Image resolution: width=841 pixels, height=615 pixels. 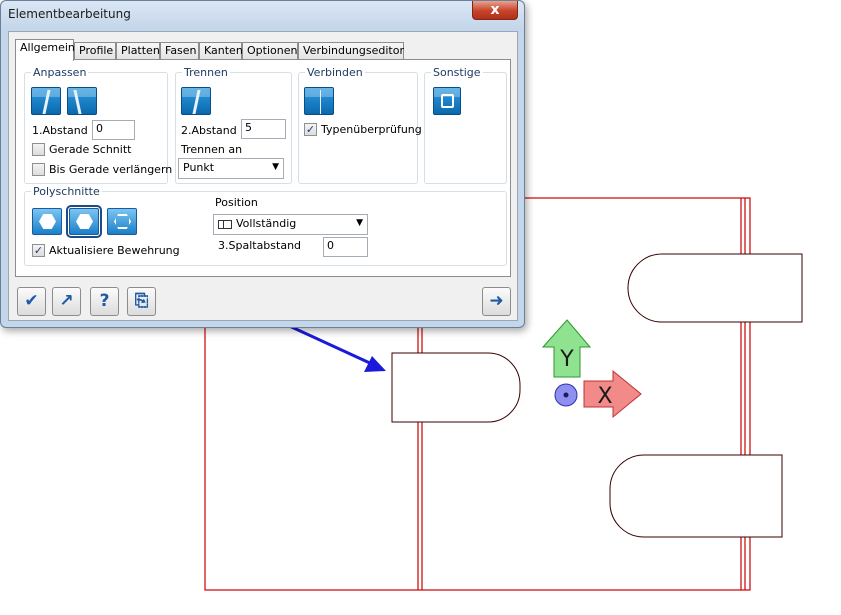 What do you see at coordinates (138, 51) in the screenshot?
I see `tab-platten: Platten` at bounding box center [138, 51].